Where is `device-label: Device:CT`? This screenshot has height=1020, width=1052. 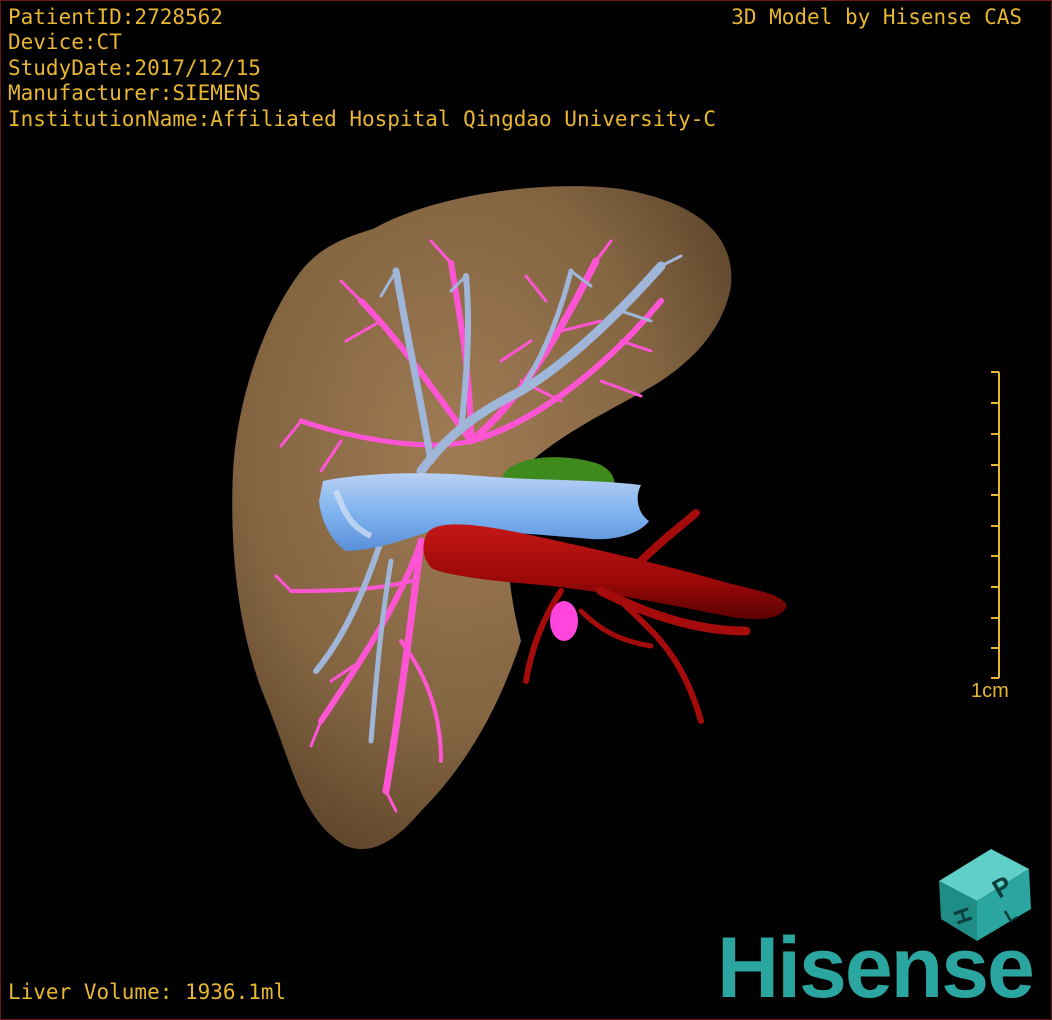
device-label: Device:CT is located at coordinates (65, 42).